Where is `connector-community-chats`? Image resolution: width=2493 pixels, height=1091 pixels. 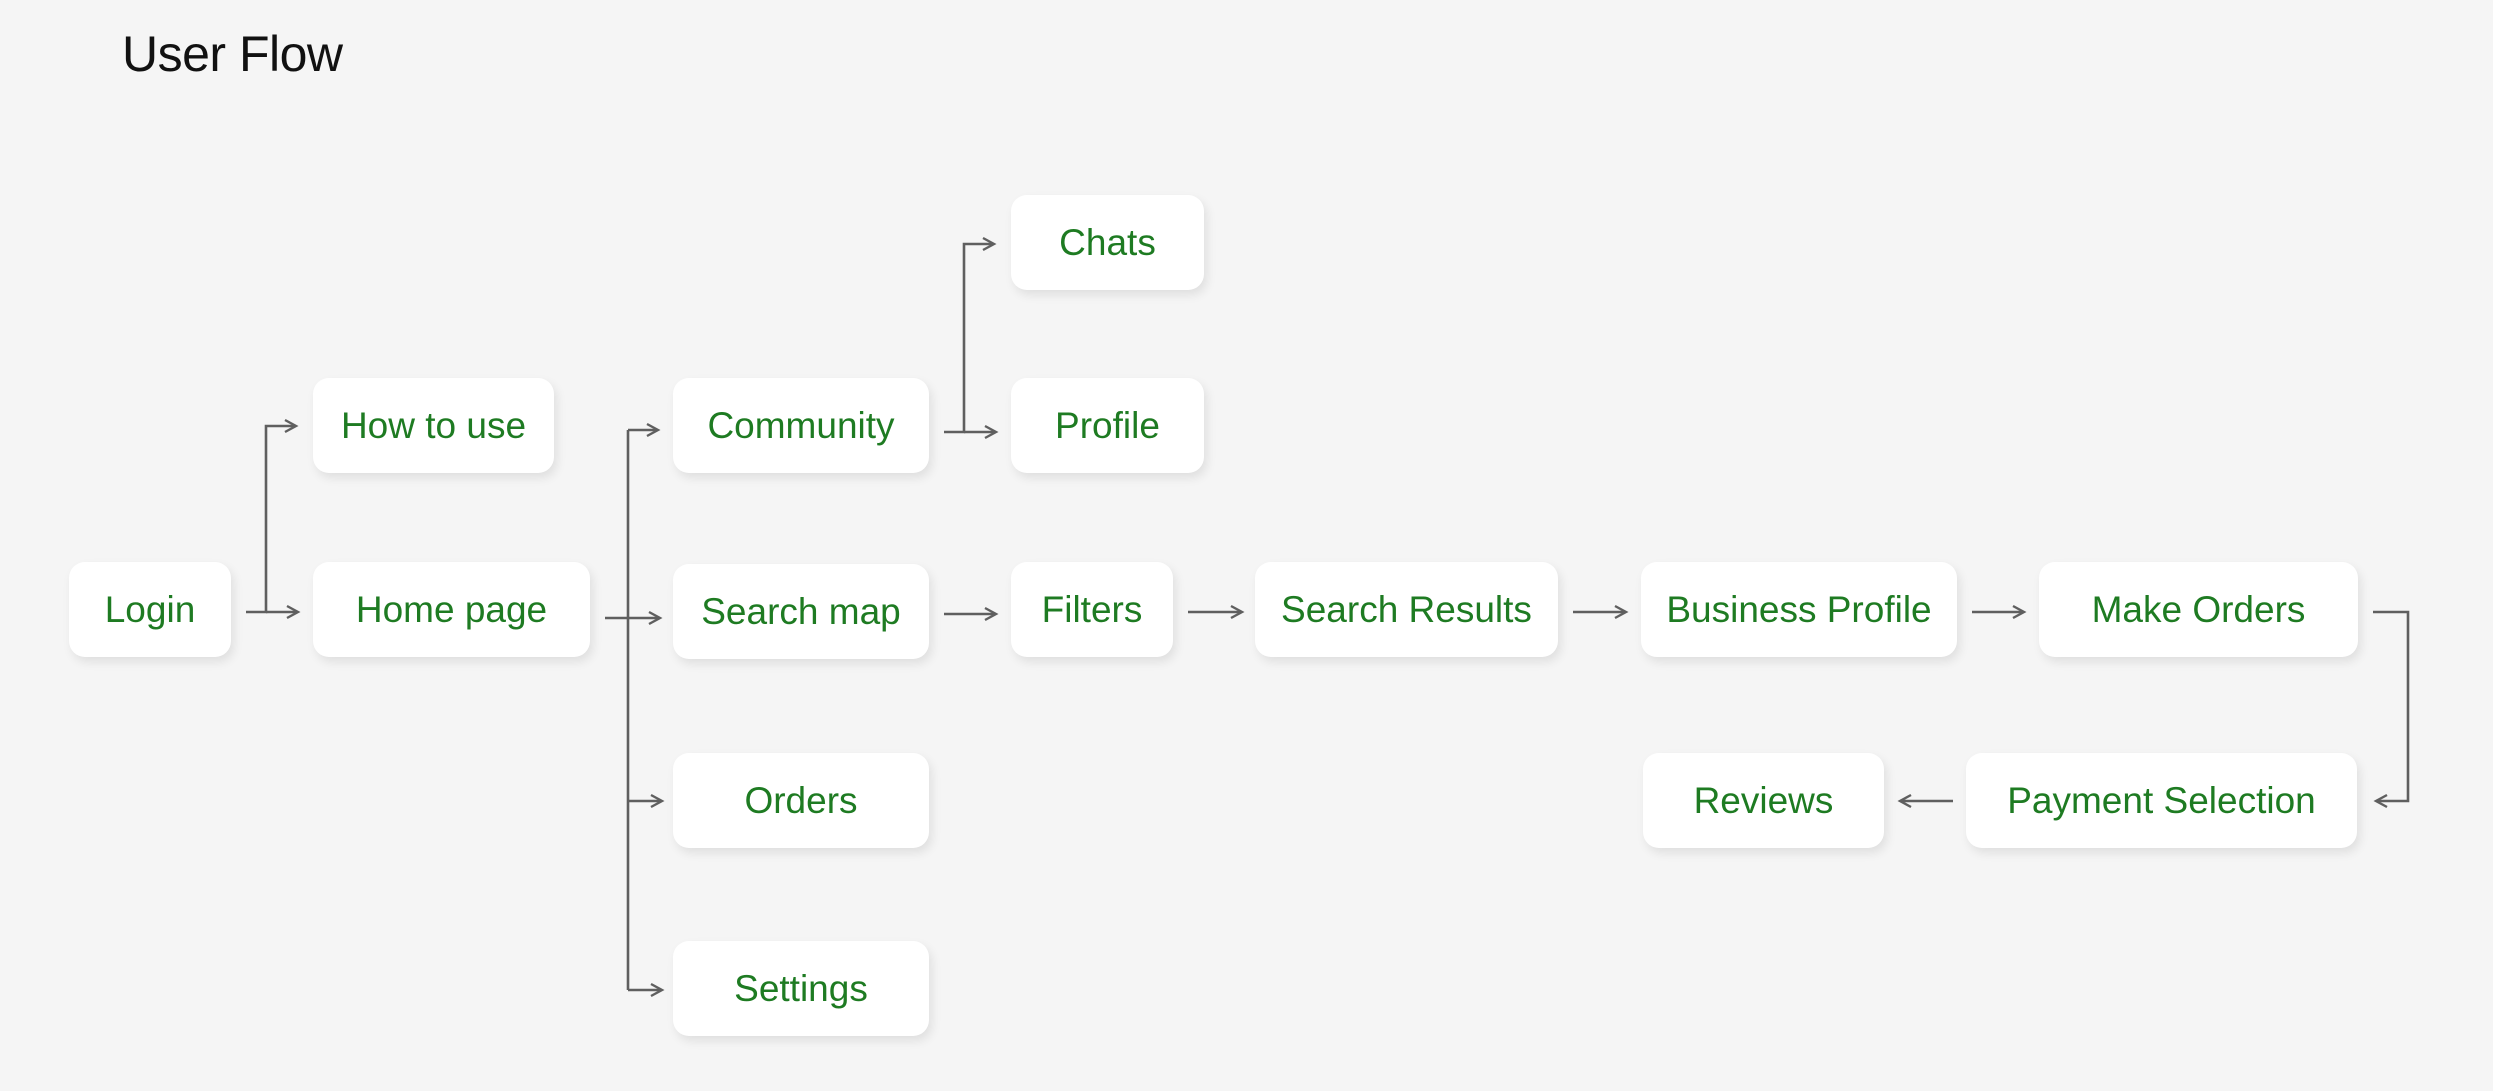
connector-community-chats is located at coordinates (970, 335).